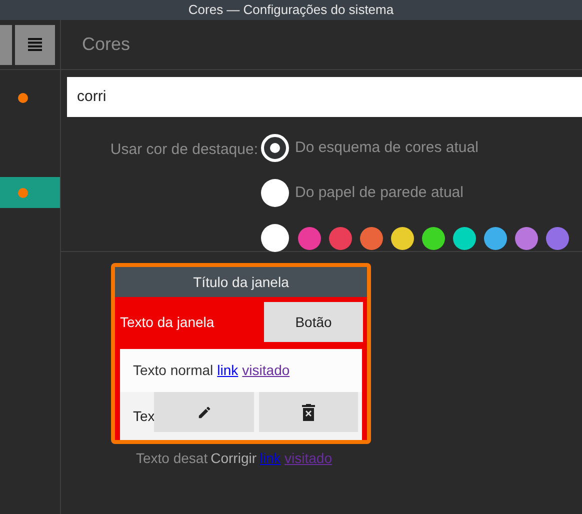  Describe the element at coordinates (233, 458) in the screenshot. I see `fix-text: Corrigir` at that location.